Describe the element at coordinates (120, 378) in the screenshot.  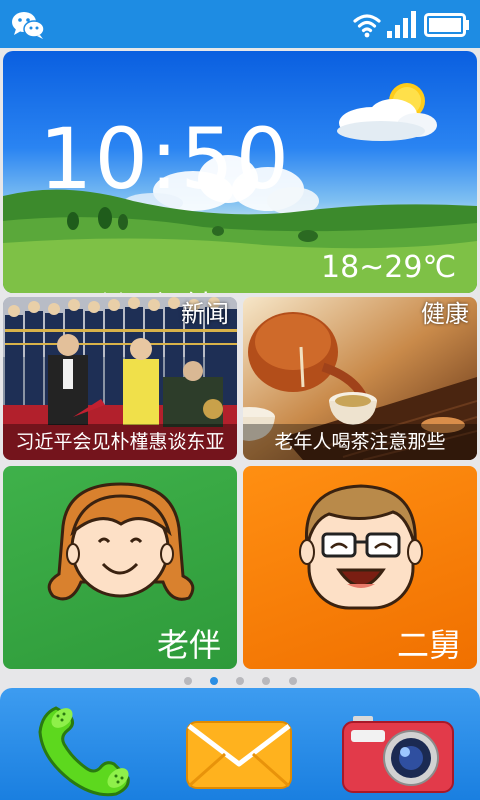
I see `news-tile: 新闻 习近平会见朴槿惠谈东亚` at that location.